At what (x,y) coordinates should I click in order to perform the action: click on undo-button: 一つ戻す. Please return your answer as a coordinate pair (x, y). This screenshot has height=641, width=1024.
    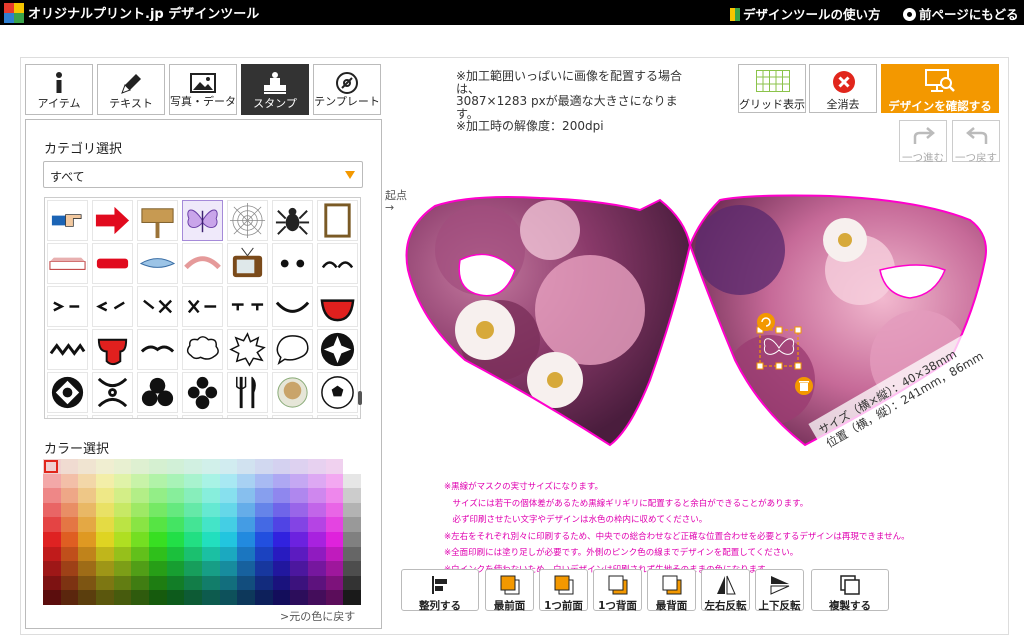
    Looking at the image, I should click on (976, 142).